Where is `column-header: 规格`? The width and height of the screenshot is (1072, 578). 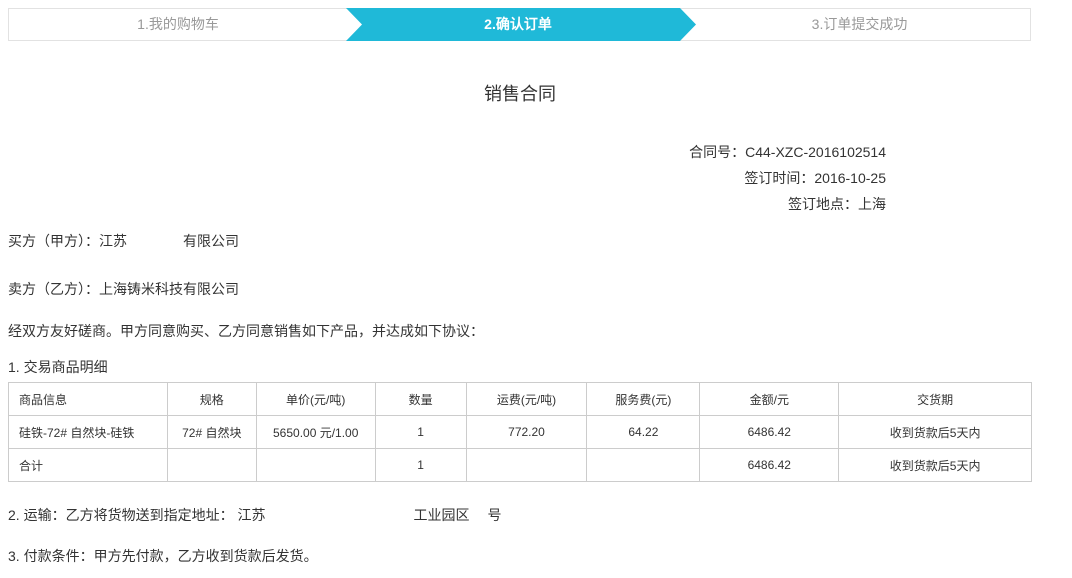 column-header: 规格 is located at coordinates (211, 399).